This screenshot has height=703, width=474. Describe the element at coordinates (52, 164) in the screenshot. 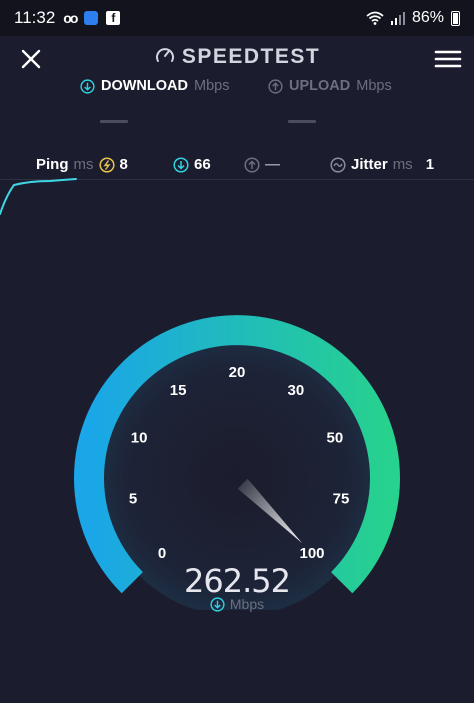

I see `ping-label: Ping` at that location.